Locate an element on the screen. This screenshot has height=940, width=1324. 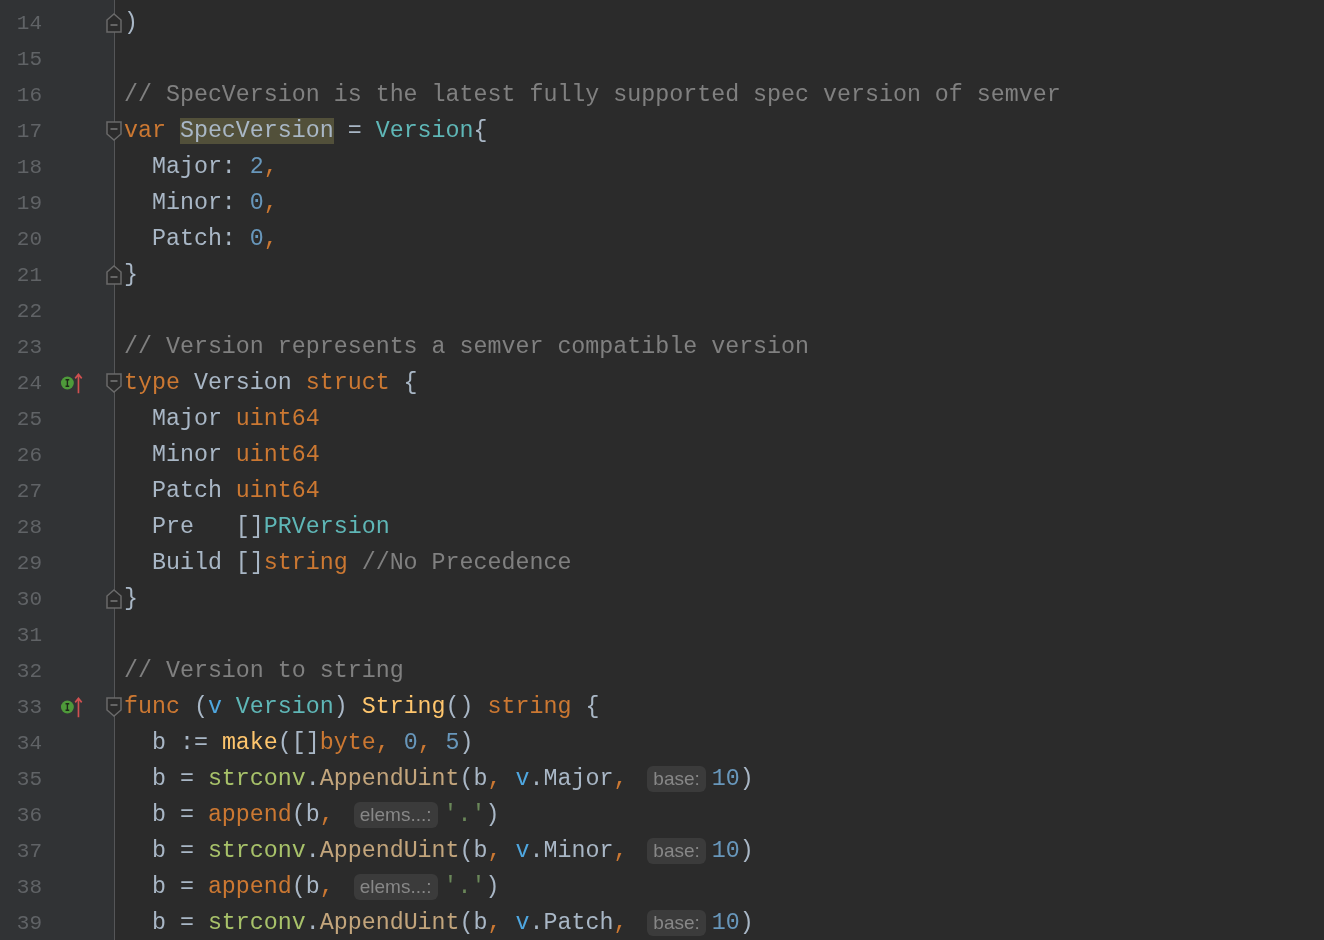
code-line: // SpecVersion is the latest fully supported spec version of semver is located at coordinates (592, 95).